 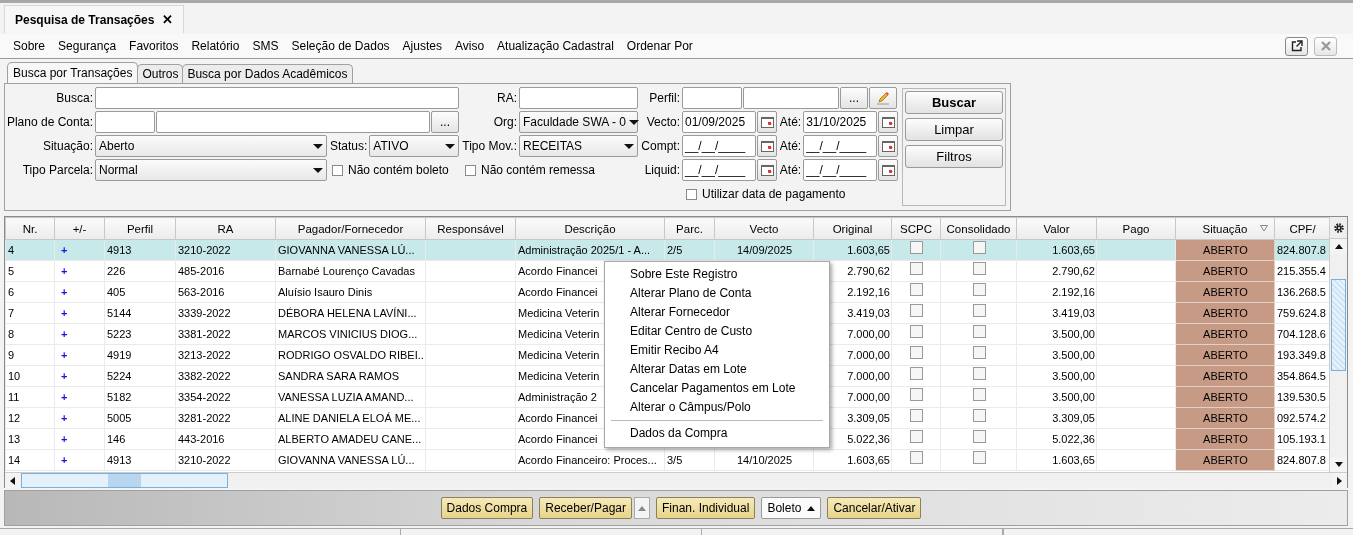 I want to click on action-button: Filtros, so click(x=954, y=156).